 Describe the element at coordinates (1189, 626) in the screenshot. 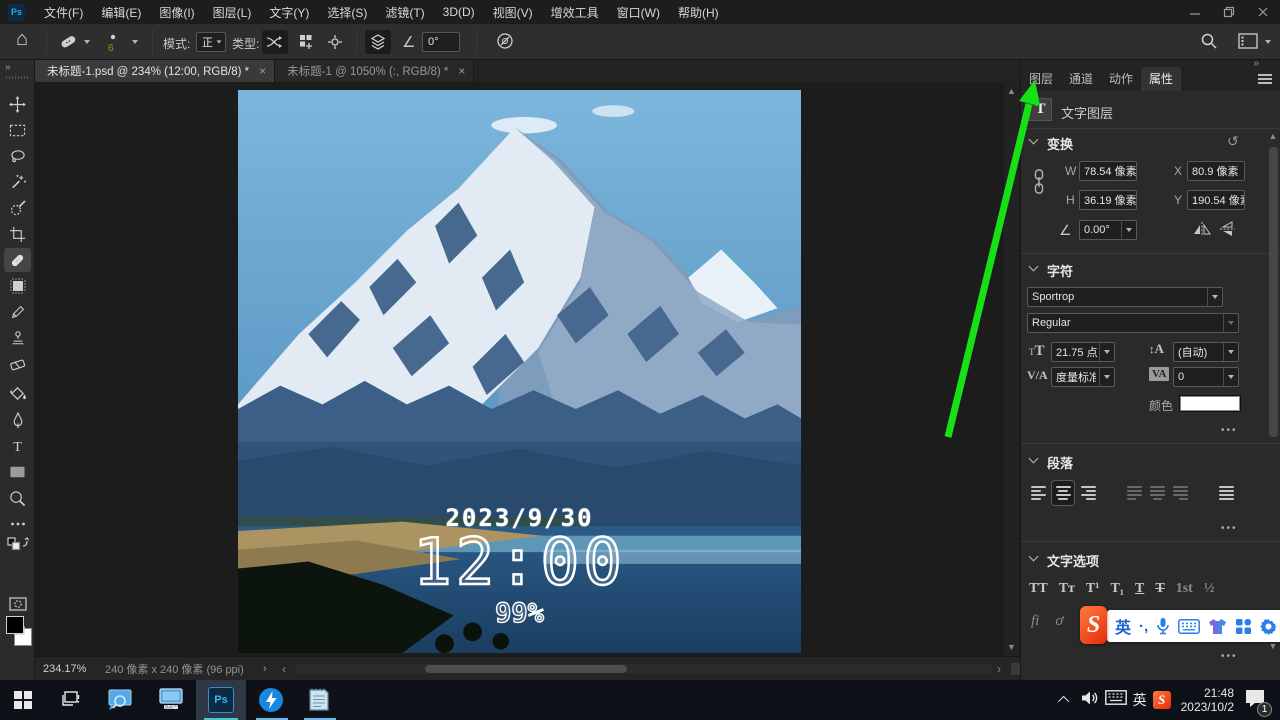

I see `sogou-keyboard-icon` at that location.